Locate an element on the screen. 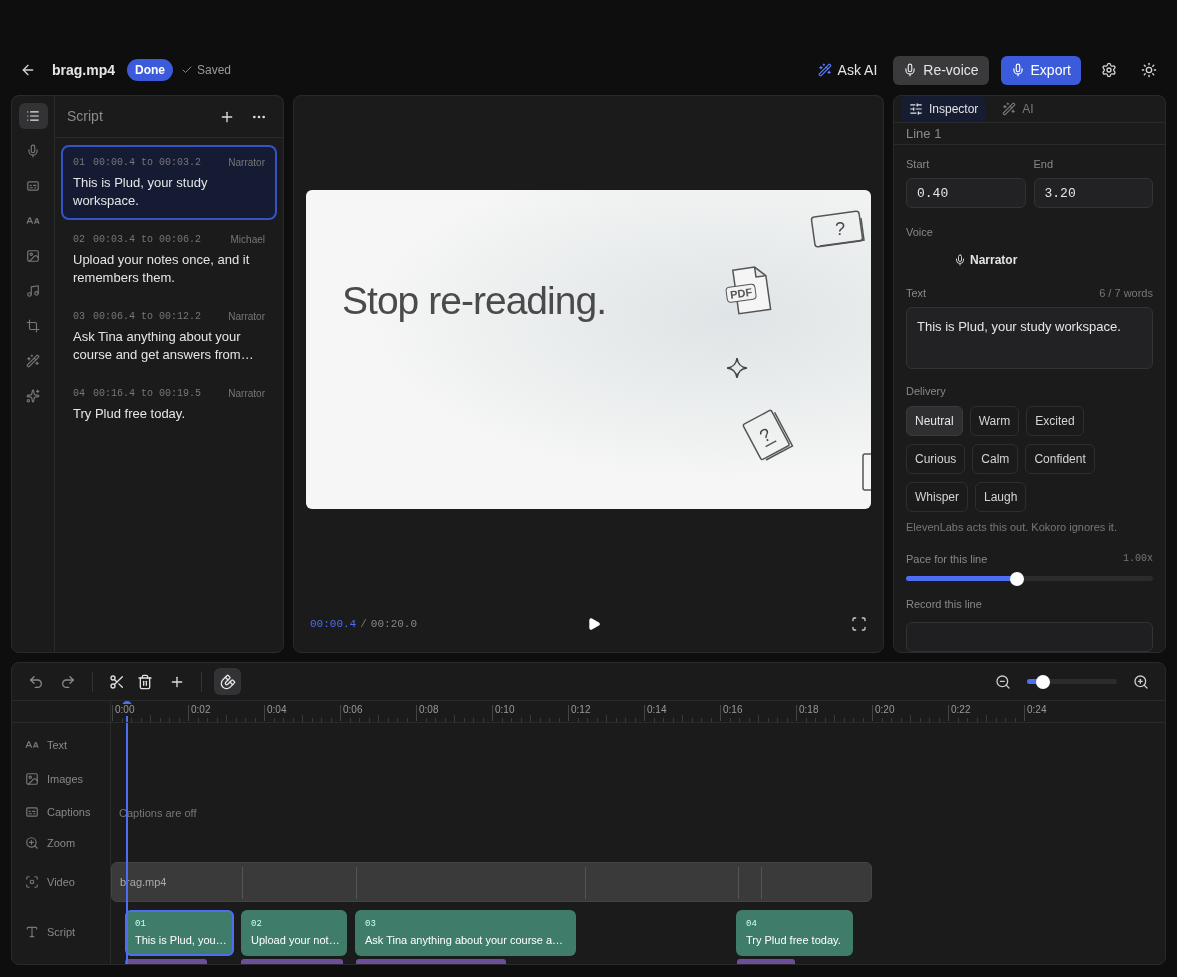 The width and height of the screenshot is (1177, 977). export-button: Export is located at coordinates (1040, 70).